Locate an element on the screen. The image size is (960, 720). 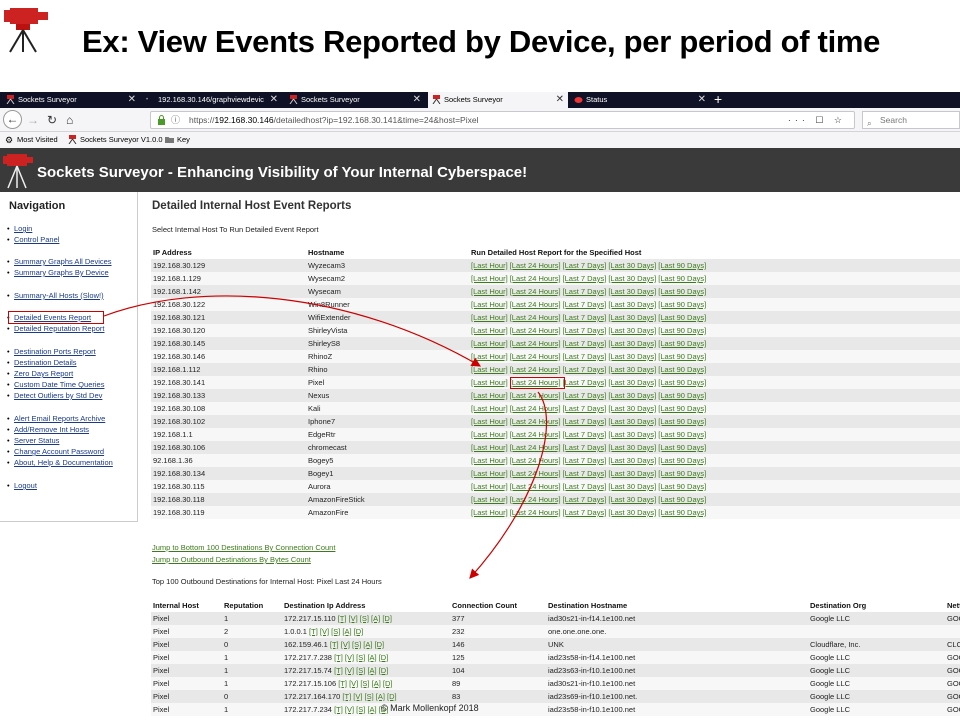
bookmark-sockets-surveyor: Sockets Surveyor V1.0.0 is located at coordinates (115, 140).